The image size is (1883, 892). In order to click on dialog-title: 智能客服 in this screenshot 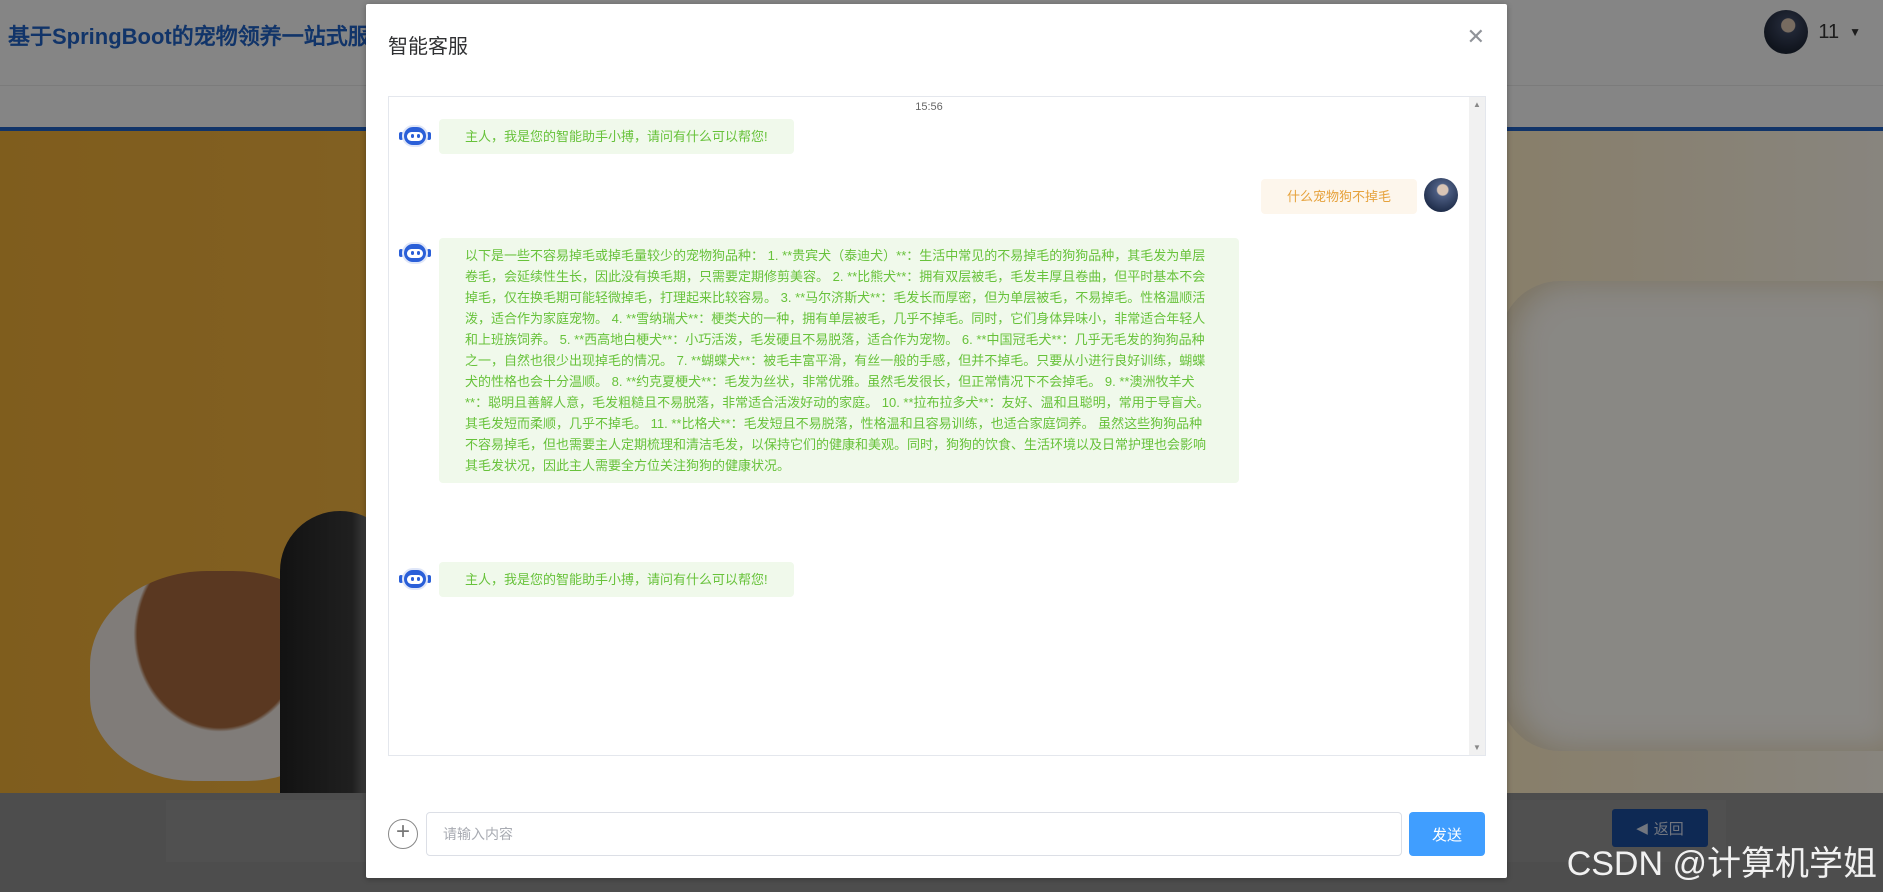, I will do `click(428, 47)`.